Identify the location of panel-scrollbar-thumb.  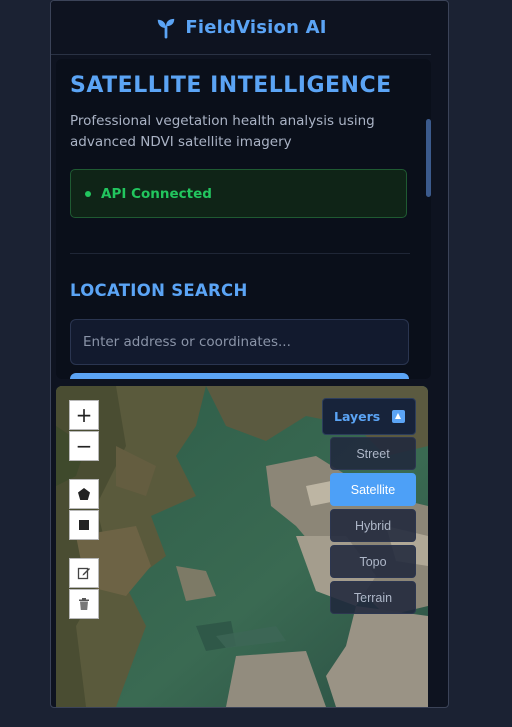
(428, 158).